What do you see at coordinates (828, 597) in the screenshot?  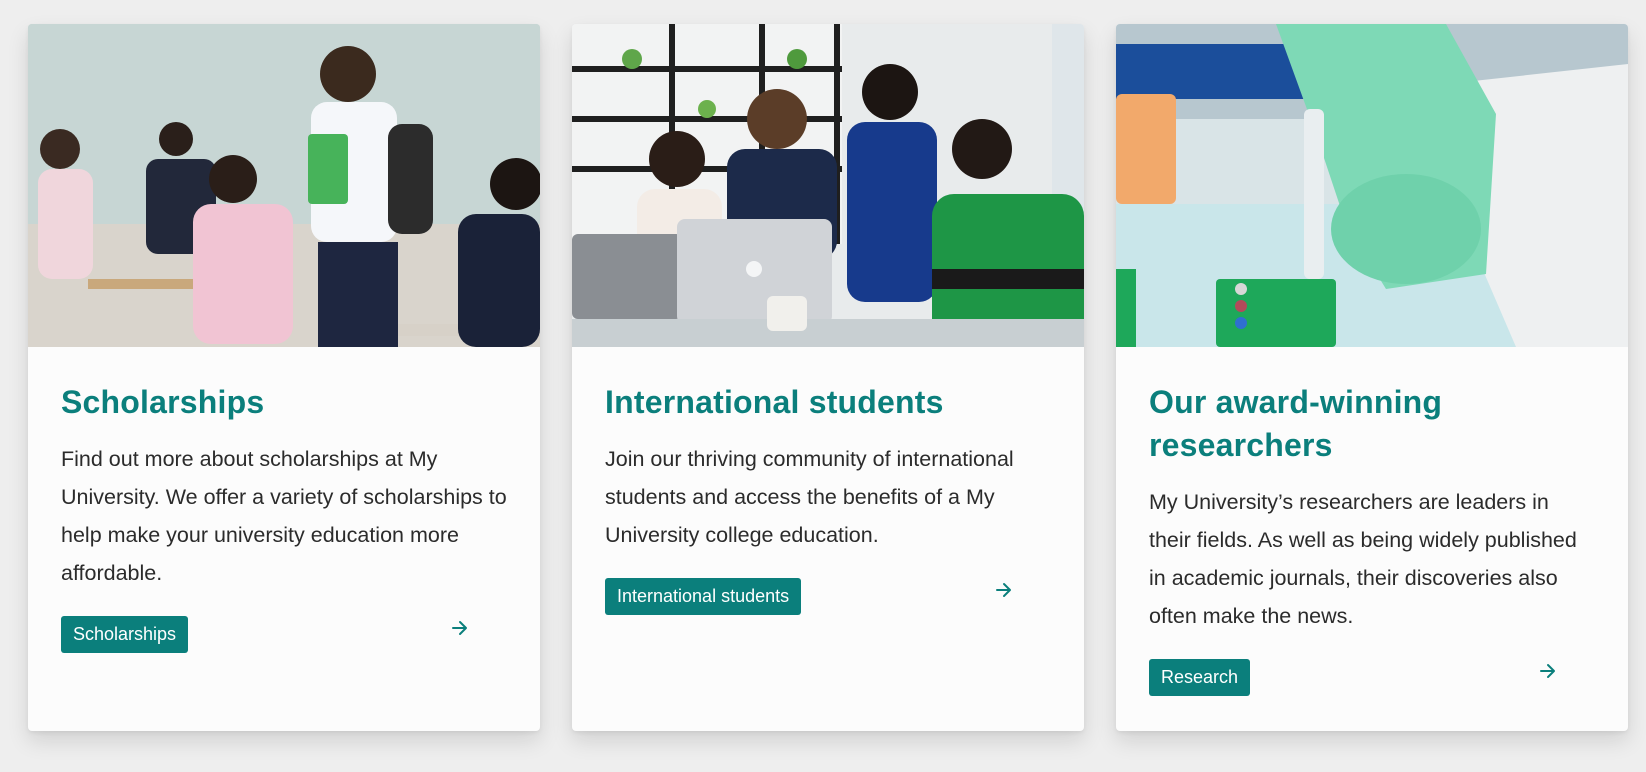 I see `card-footer: International students` at bounding box center [828, 597].